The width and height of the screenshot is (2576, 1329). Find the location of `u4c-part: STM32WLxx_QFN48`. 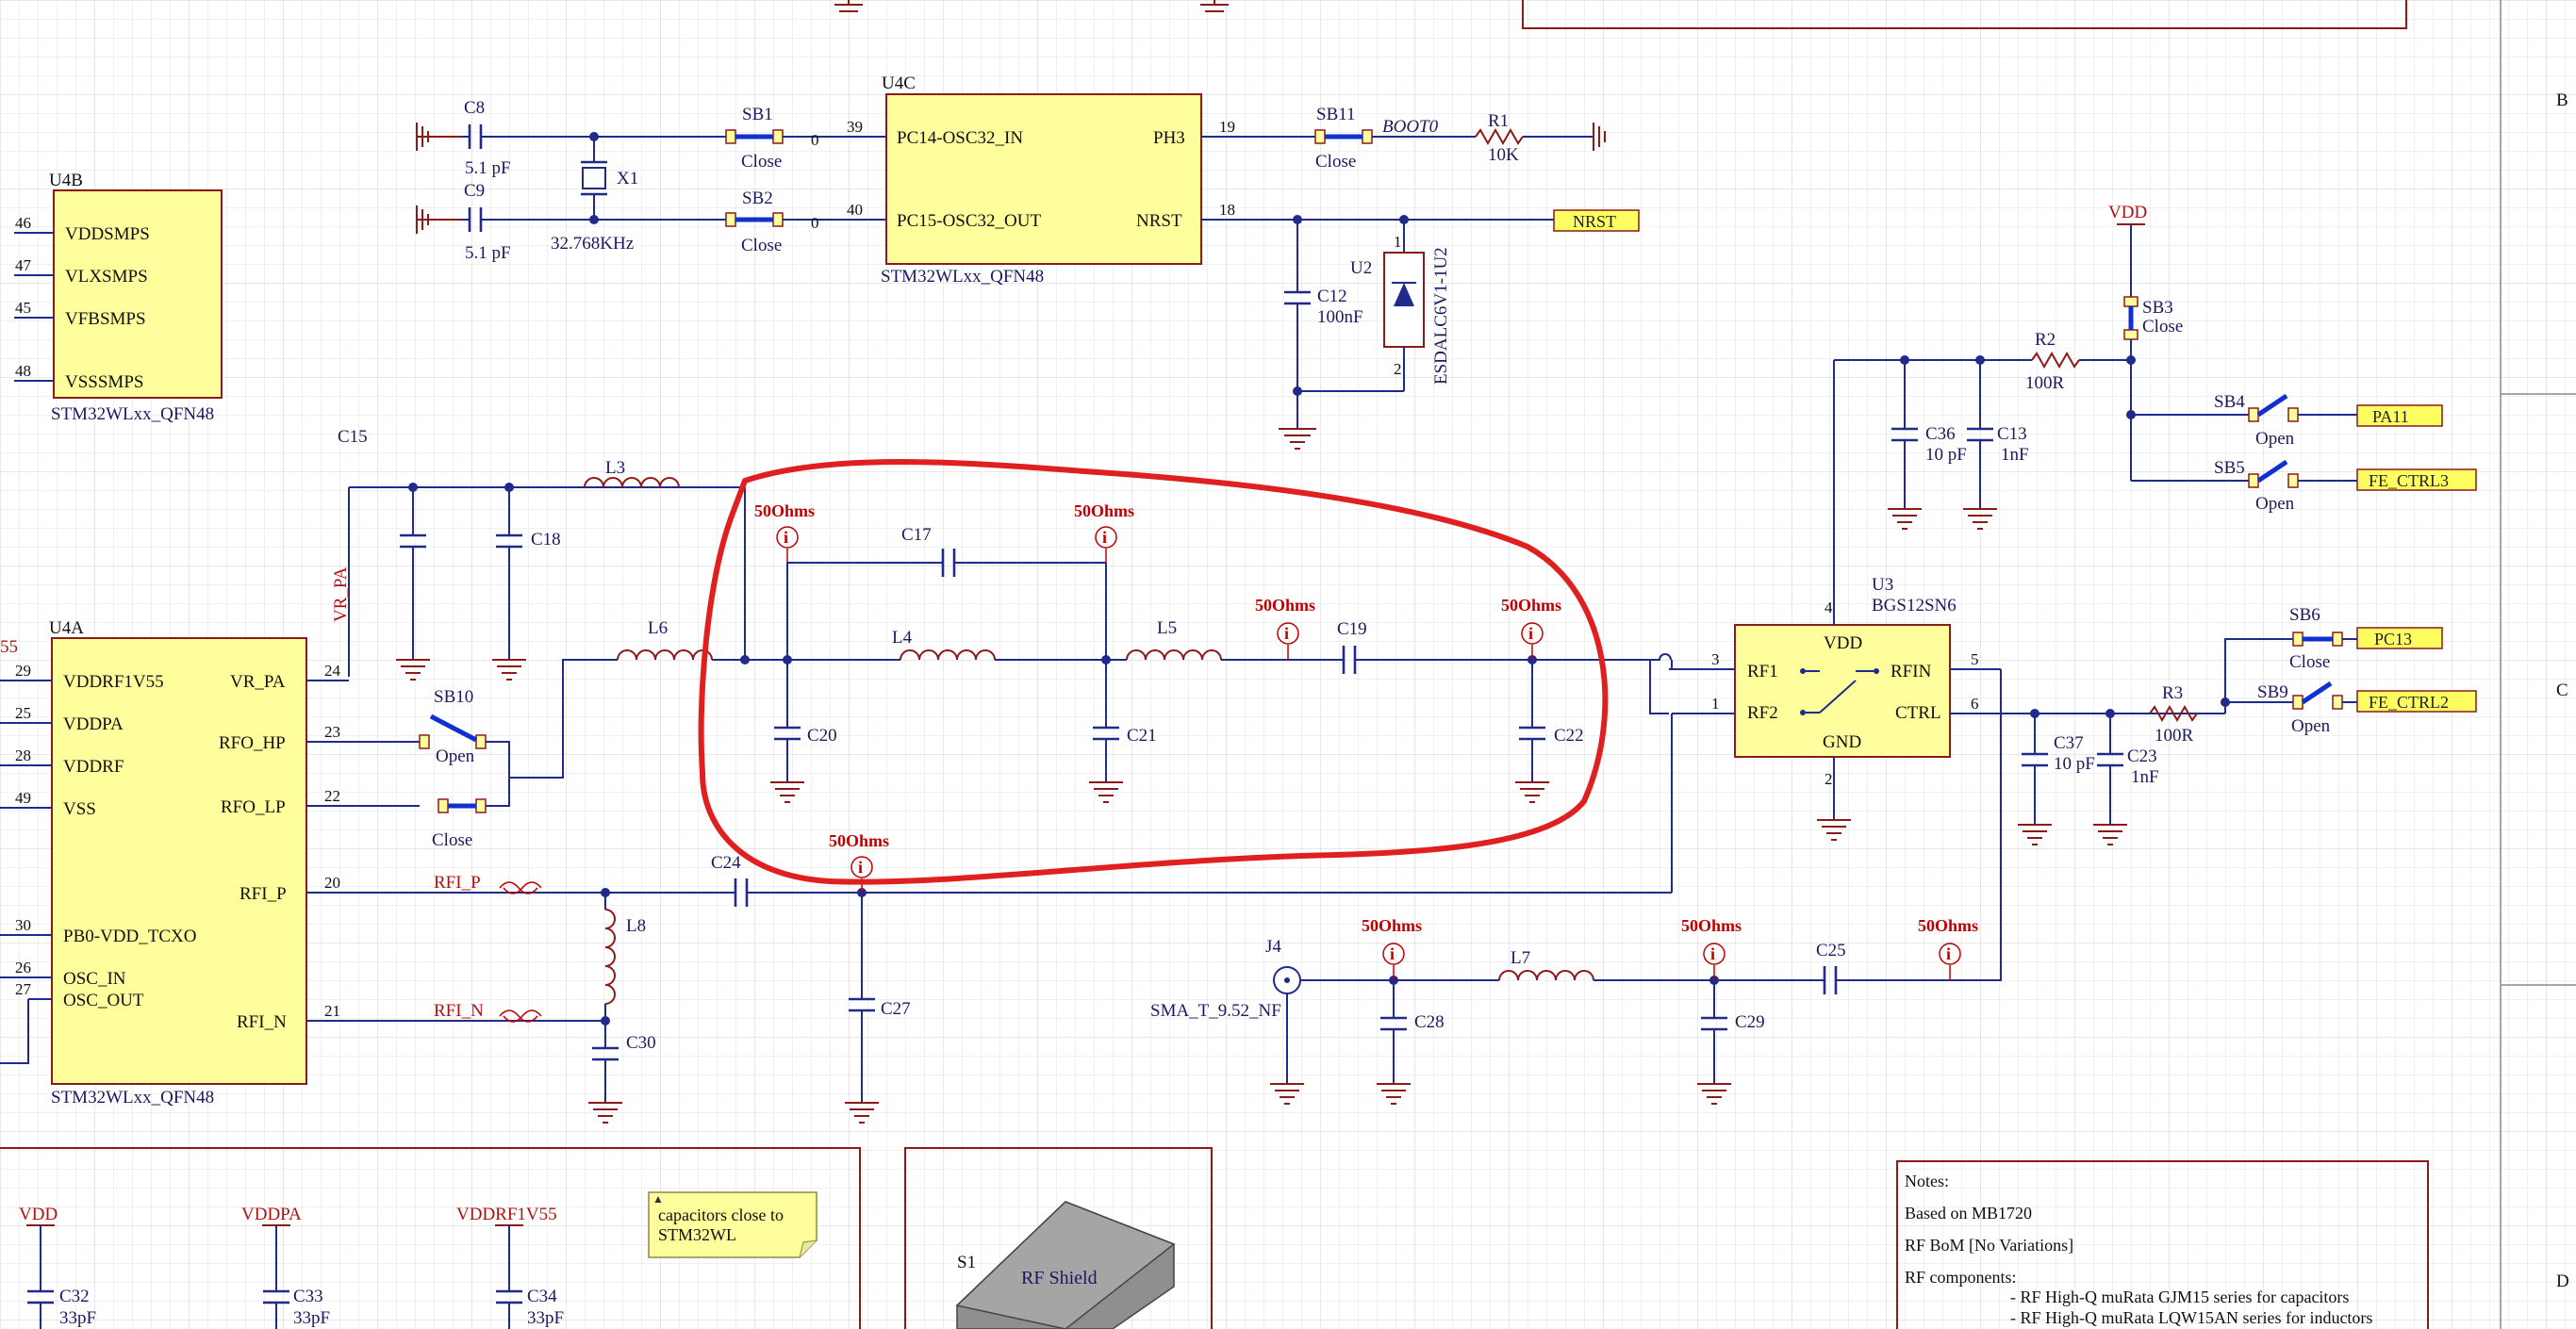

u4c-part: STM32WLxx_QFN48 is located at coordinates (962, 277).